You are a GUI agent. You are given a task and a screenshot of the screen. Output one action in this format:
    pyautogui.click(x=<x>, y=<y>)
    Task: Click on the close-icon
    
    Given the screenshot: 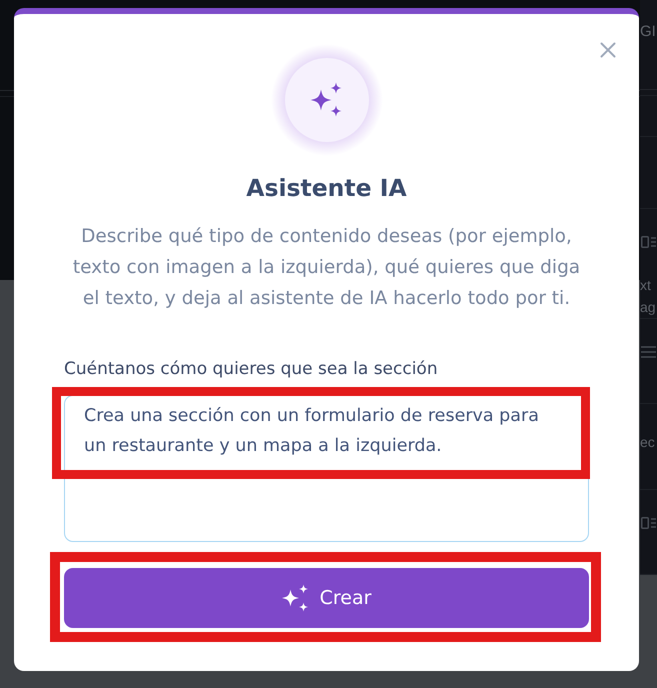 What is the action you would take?
    pyautogui.click(x=608, y=50)
    